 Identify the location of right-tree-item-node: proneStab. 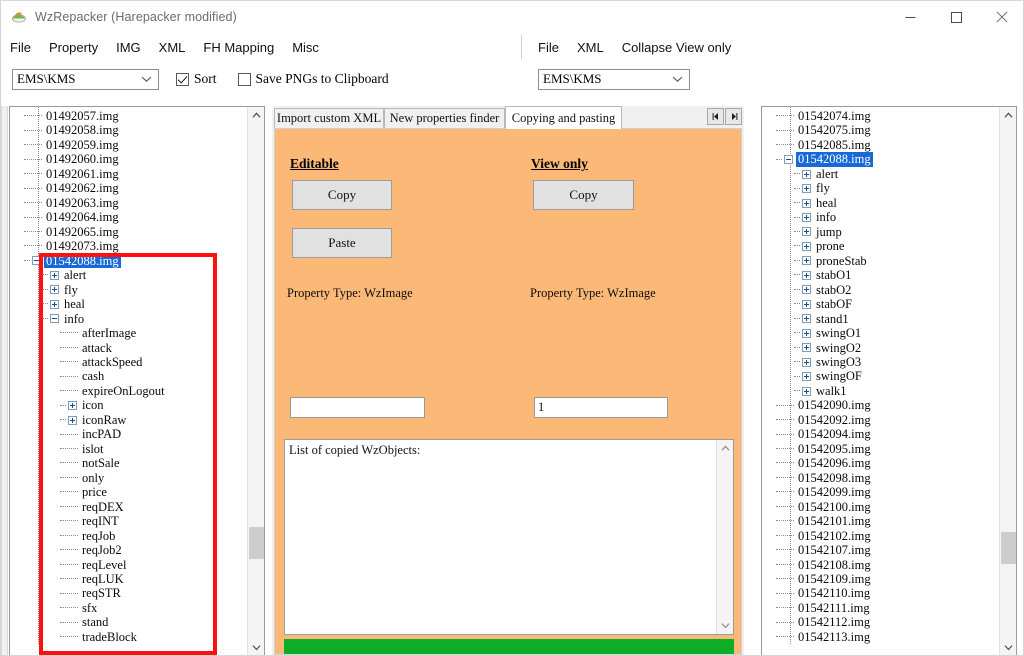
(880, 261).